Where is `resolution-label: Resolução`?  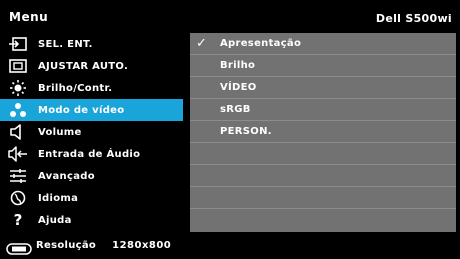
resolution-label: Resolução is located at coordinates (66, 245).